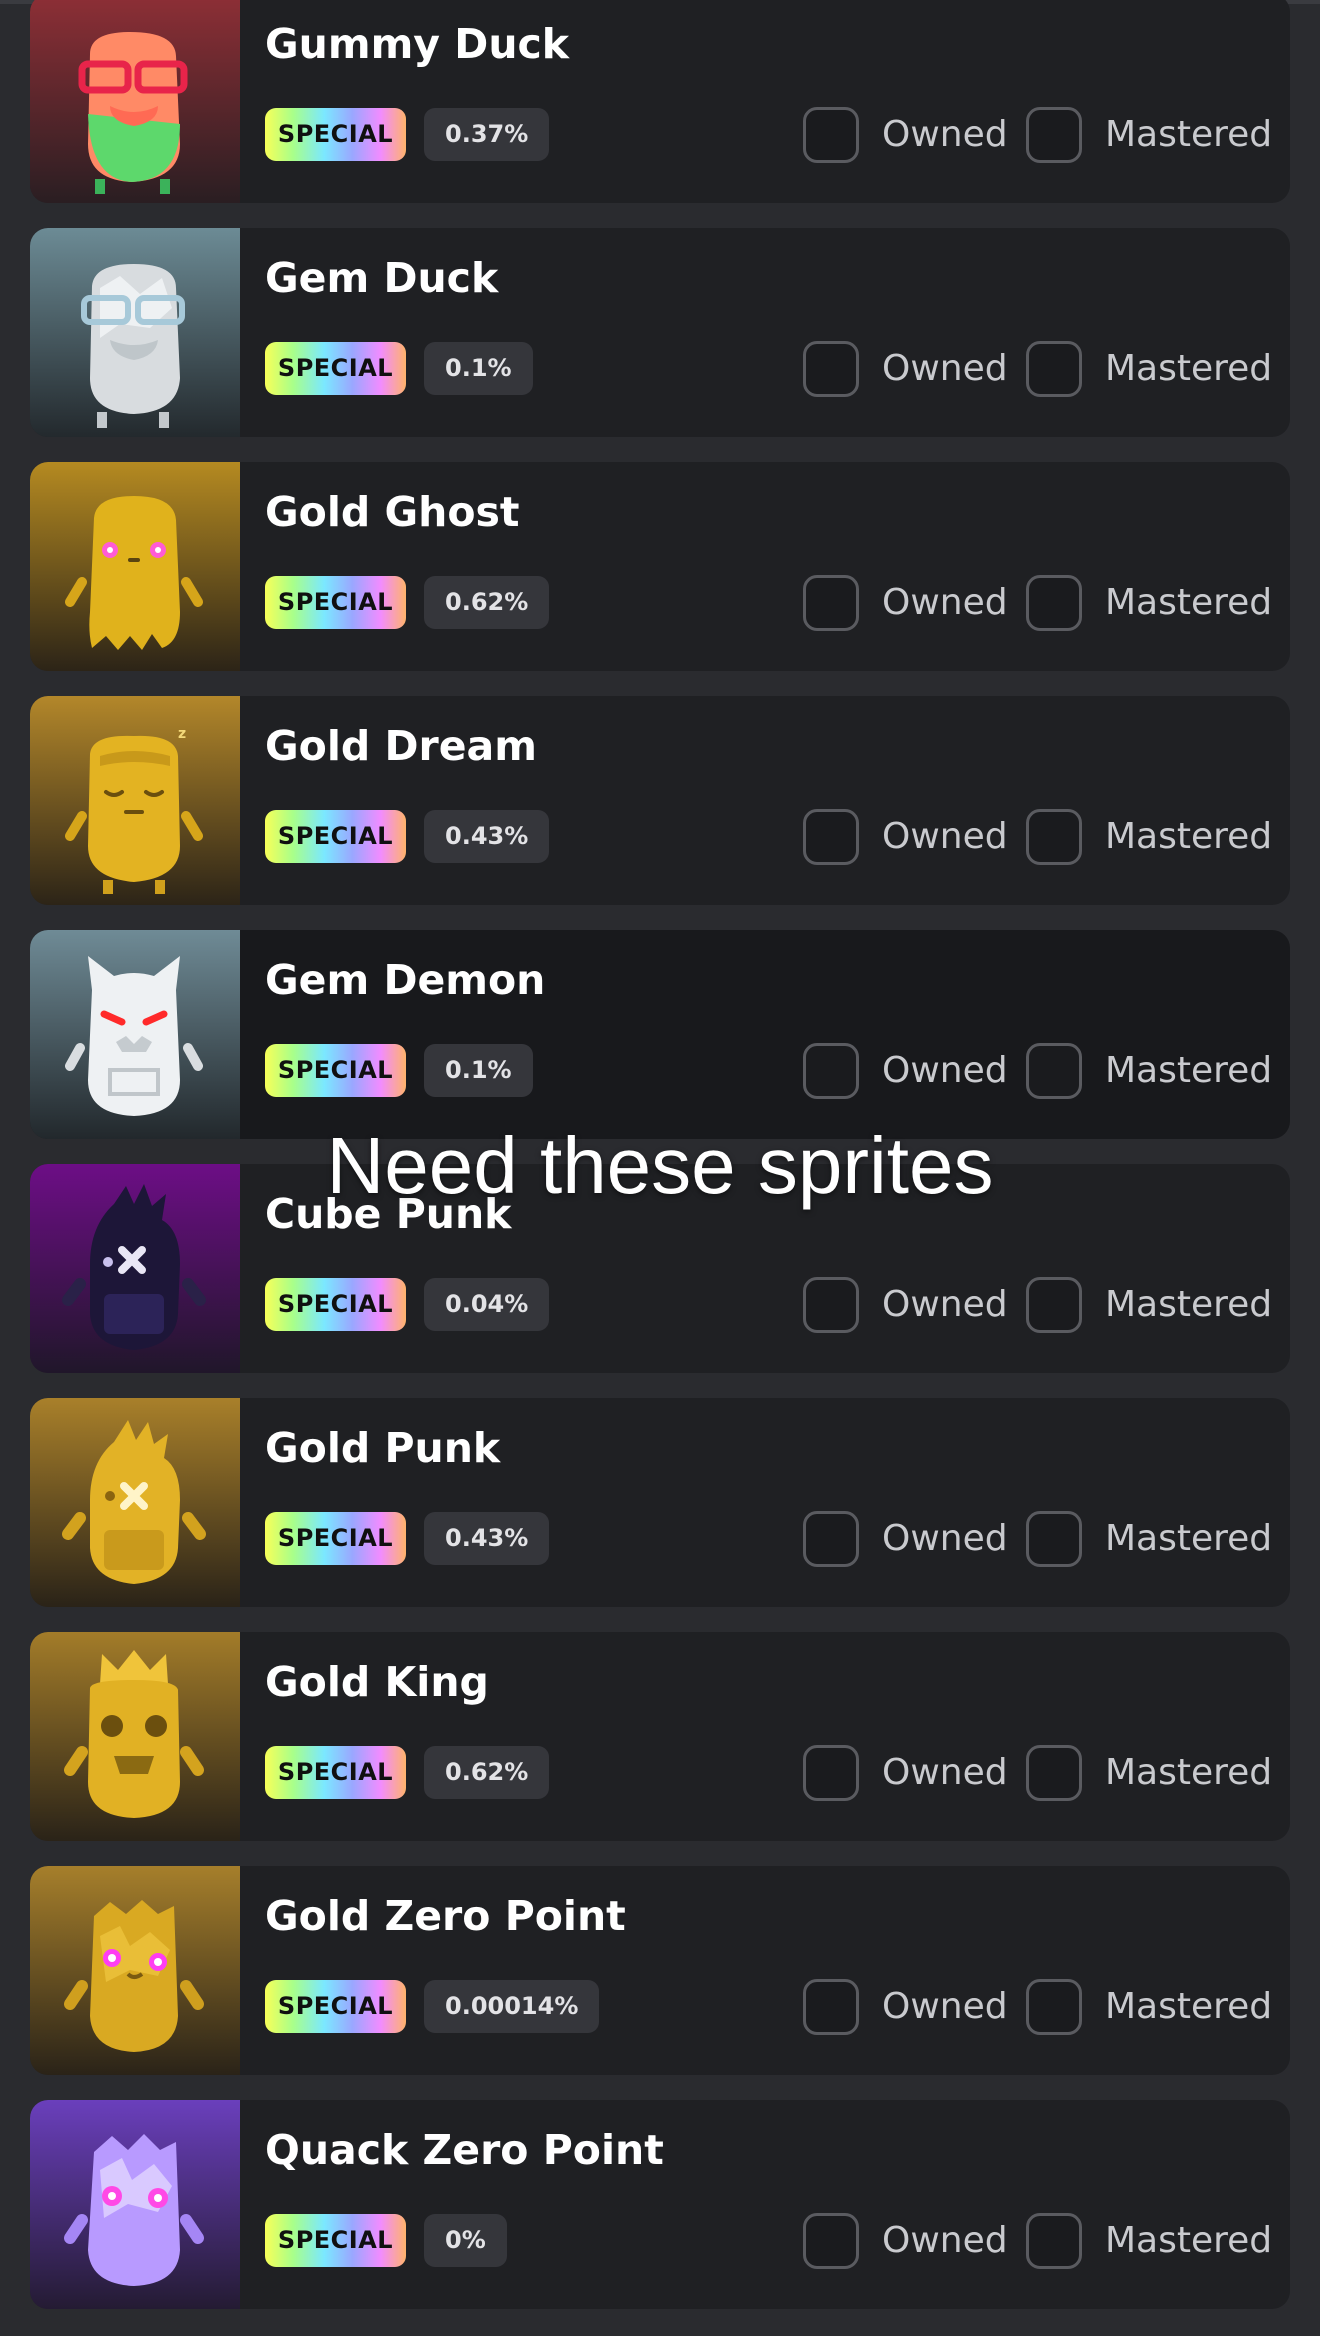 The height and width of the screenshot is (2336, 1320). I want to click on gold-ghost-icon, so click(135, 566).